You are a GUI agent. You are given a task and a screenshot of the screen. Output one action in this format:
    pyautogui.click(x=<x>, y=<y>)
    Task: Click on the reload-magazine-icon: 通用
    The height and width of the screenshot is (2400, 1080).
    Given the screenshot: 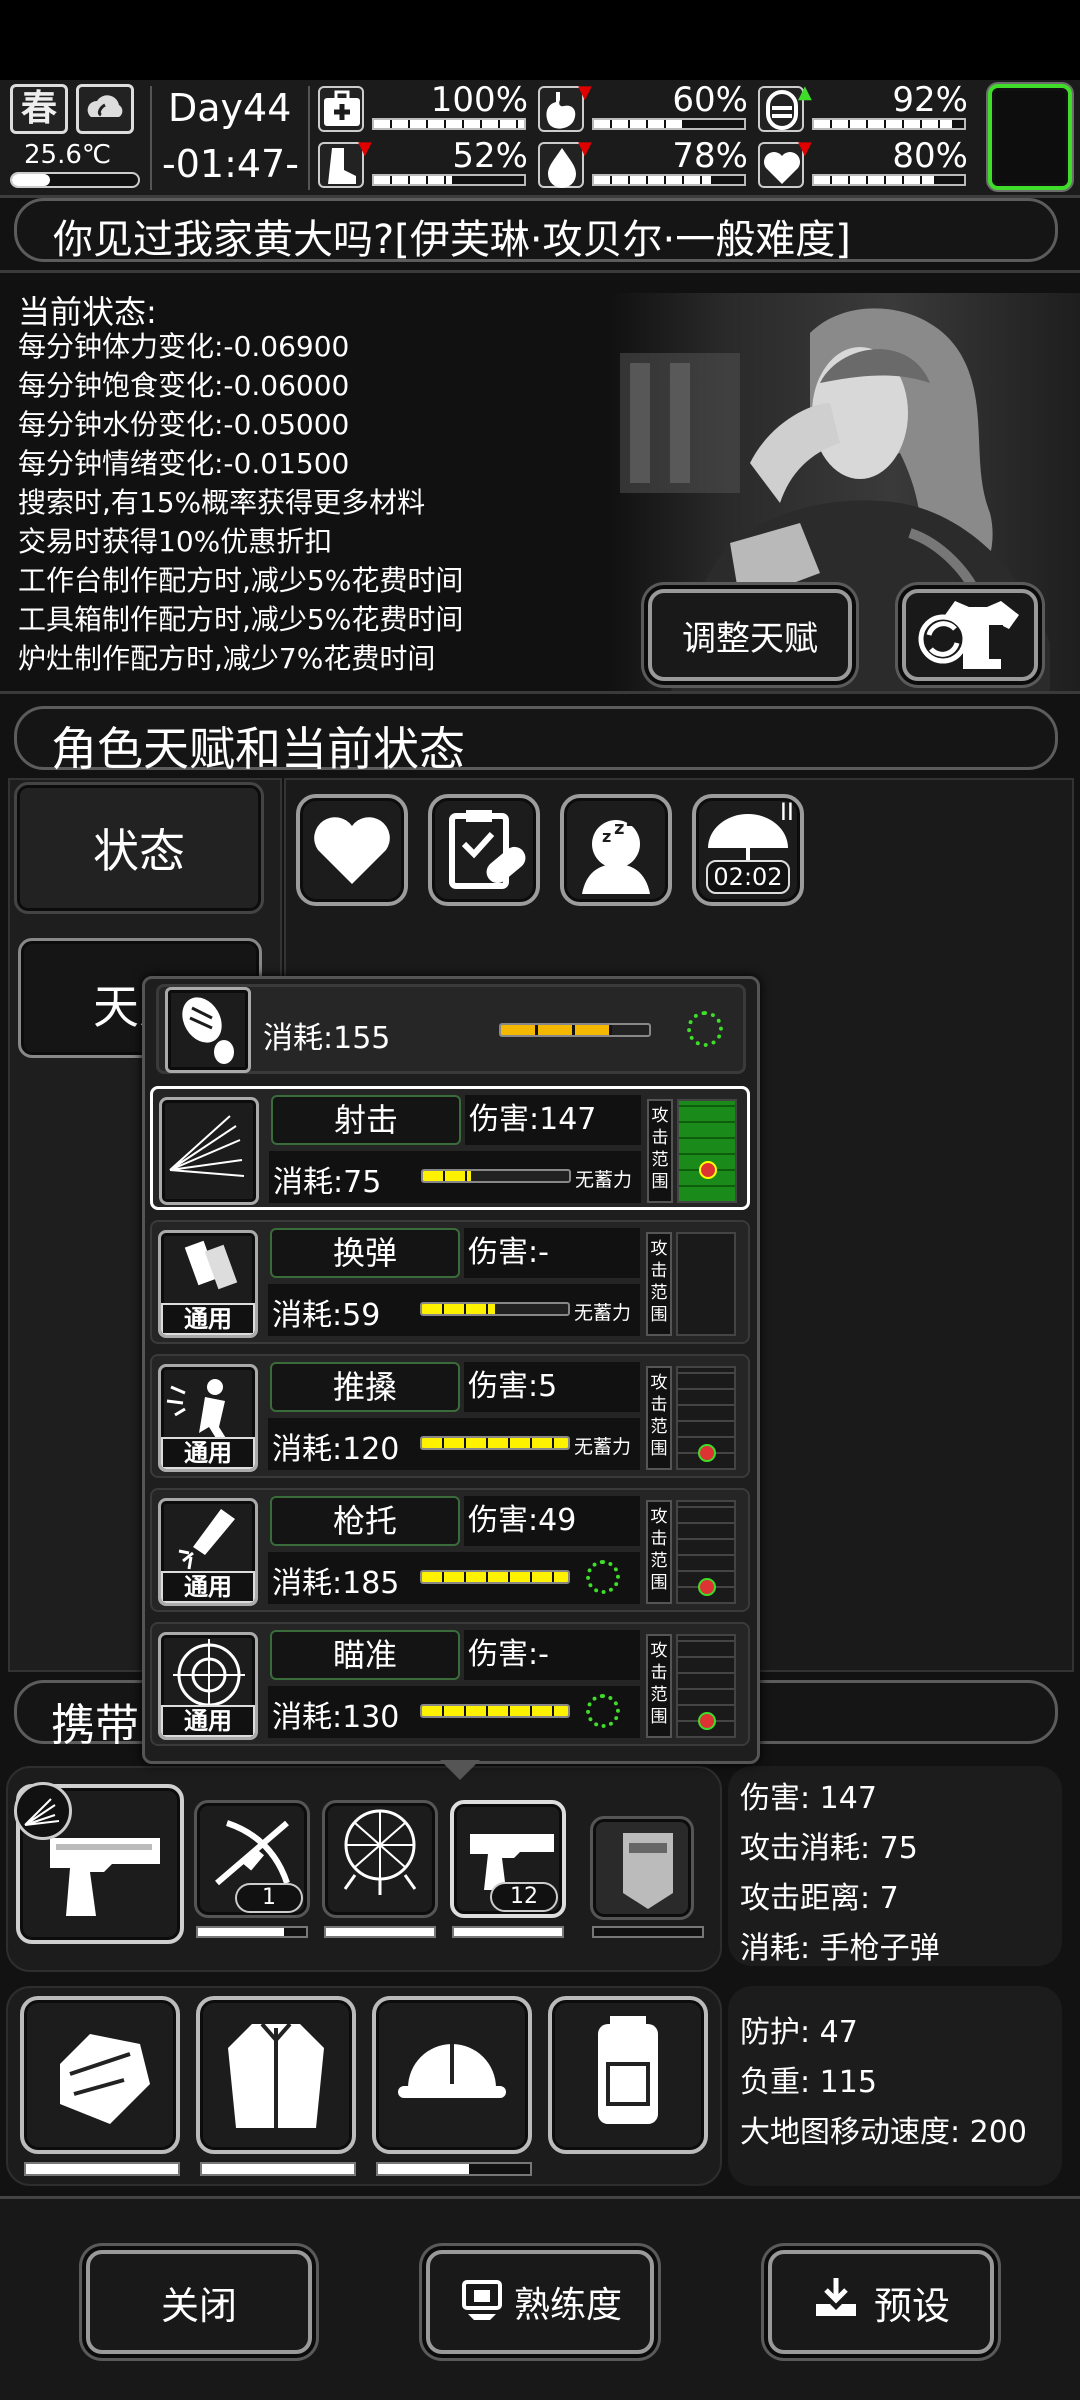 What is the action you would take?
    pyautogui.click(x=208, y=1284)
    